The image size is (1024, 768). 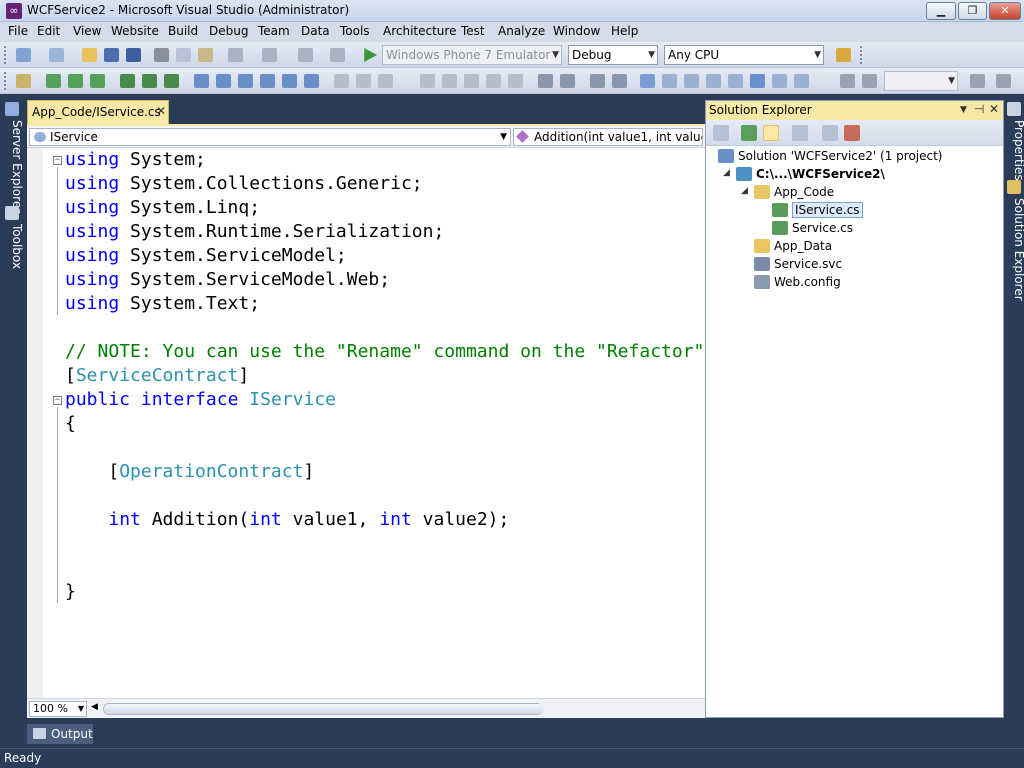 What do you see at coordinates (994, 109) in the screenshot?
I see `close-panel-icon: ✕` at bounding box center [994, 109].